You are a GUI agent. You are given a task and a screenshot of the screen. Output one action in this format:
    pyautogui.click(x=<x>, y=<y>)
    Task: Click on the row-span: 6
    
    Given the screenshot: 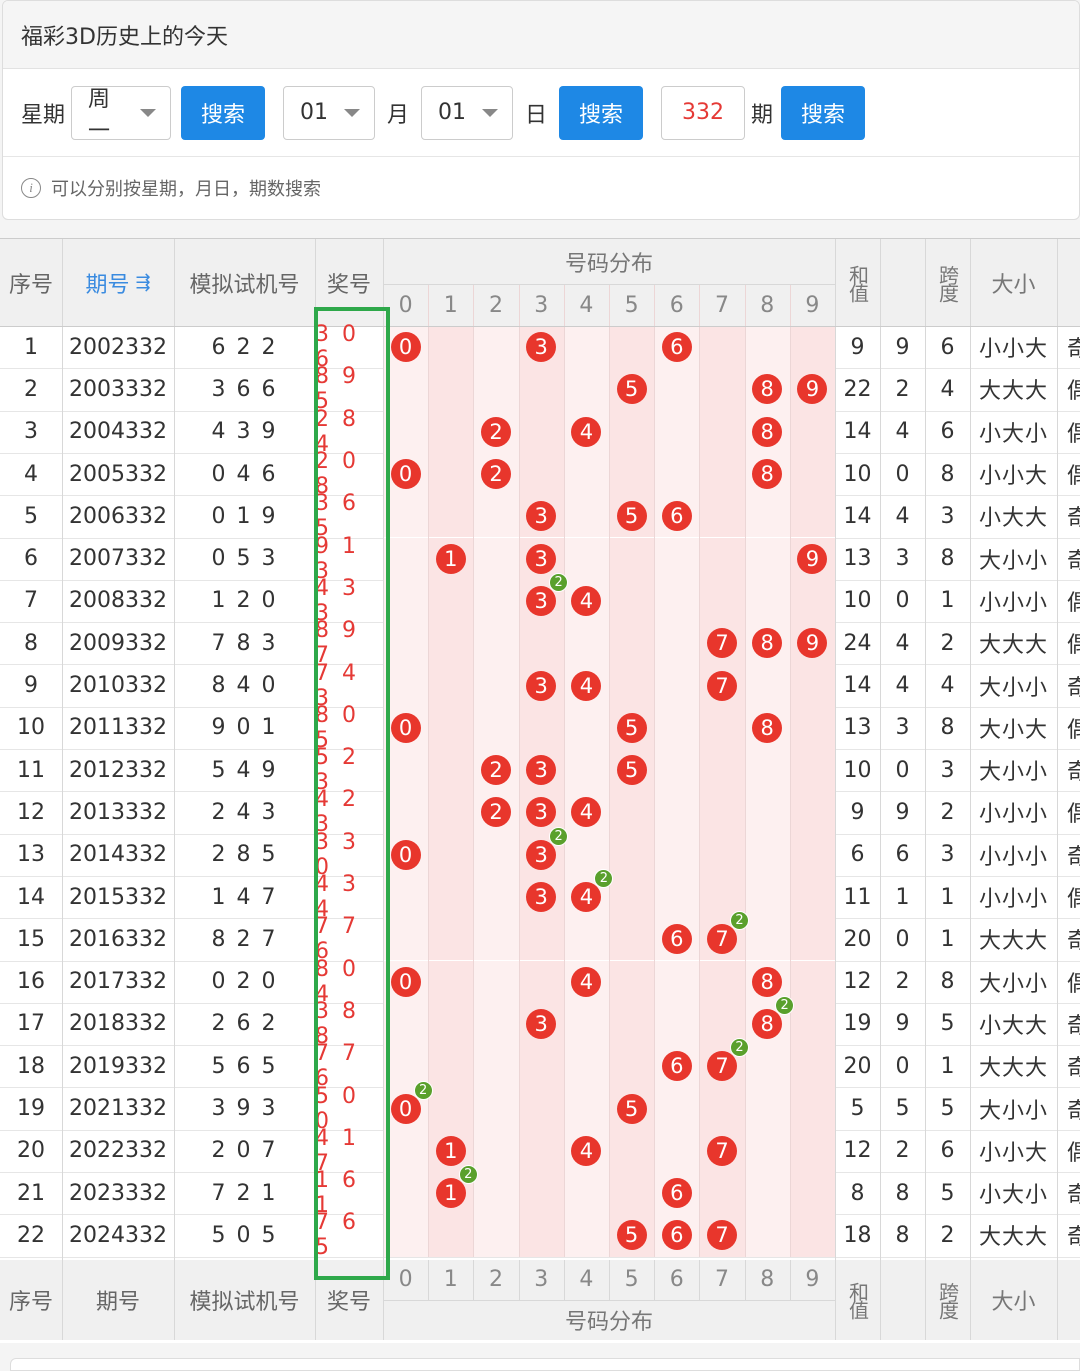 What is the action you would take?
    pyautogui.click(x=947, y=432)
    